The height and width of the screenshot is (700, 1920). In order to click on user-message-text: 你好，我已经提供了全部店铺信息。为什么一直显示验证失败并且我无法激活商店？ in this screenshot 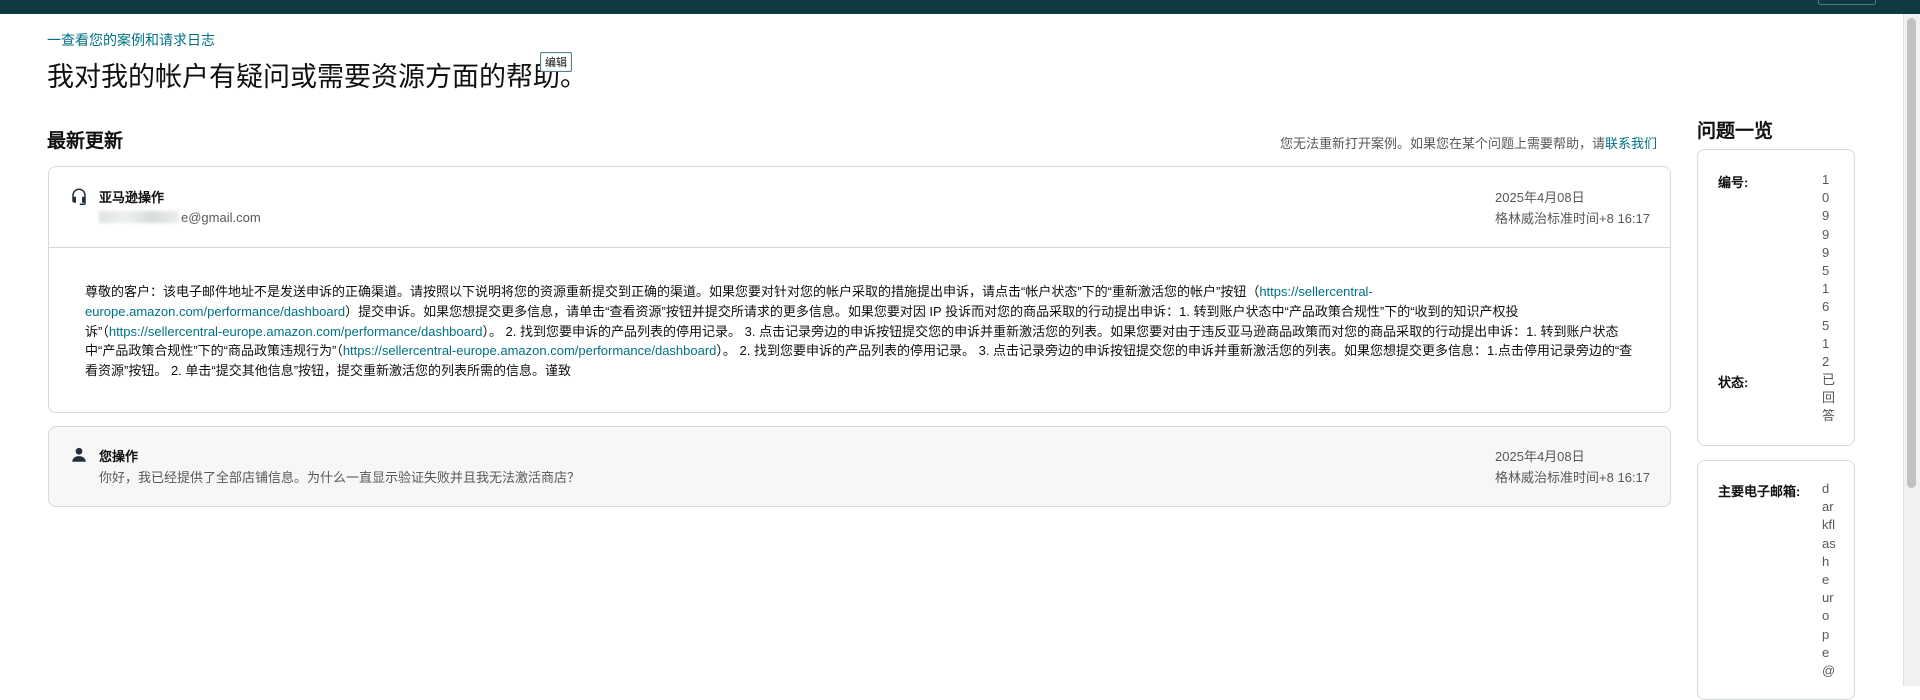, I will do `click(340, 477)`.